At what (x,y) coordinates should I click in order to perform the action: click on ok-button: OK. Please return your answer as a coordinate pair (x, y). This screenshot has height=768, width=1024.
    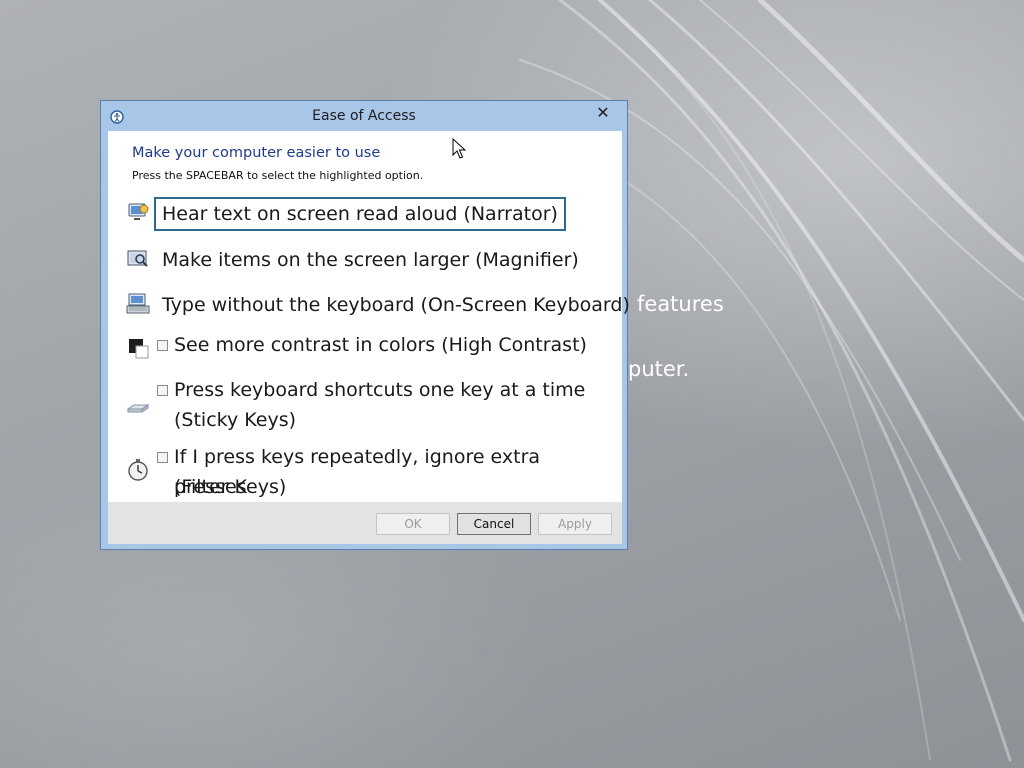
    Looking at the image, I should click on (413, 524).